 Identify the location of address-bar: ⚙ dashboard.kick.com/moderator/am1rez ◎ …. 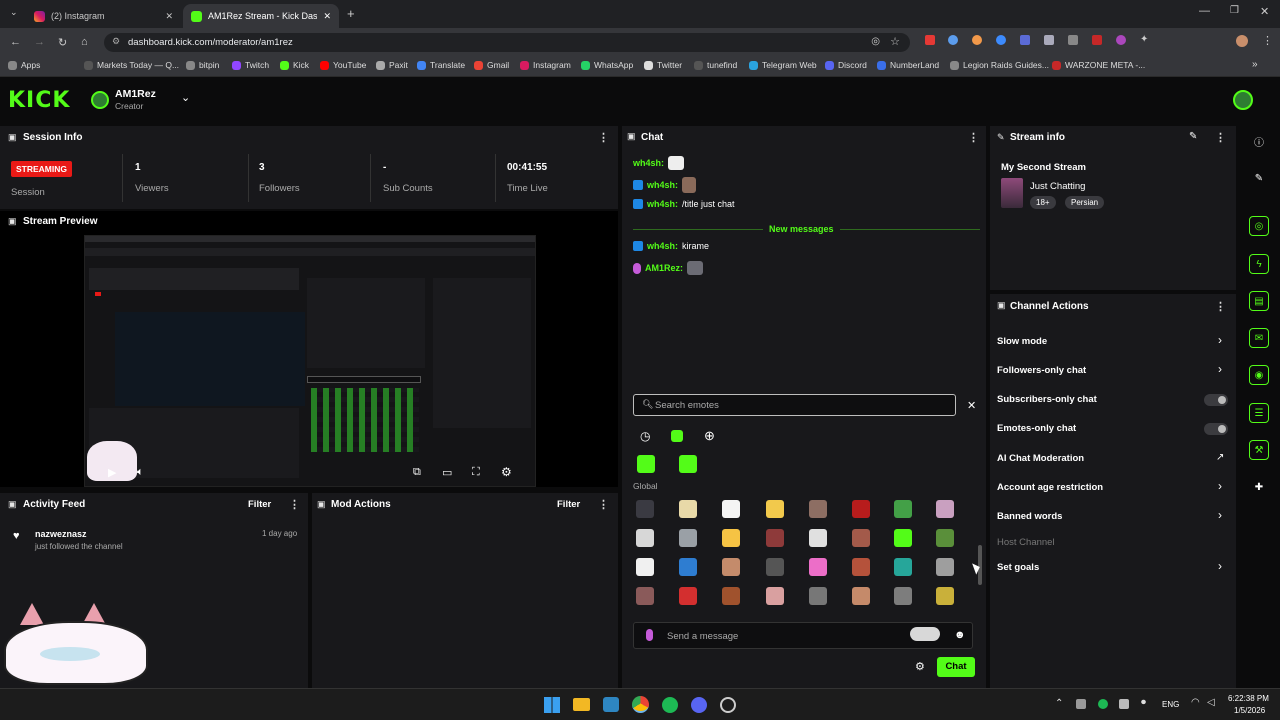
(507, 42).